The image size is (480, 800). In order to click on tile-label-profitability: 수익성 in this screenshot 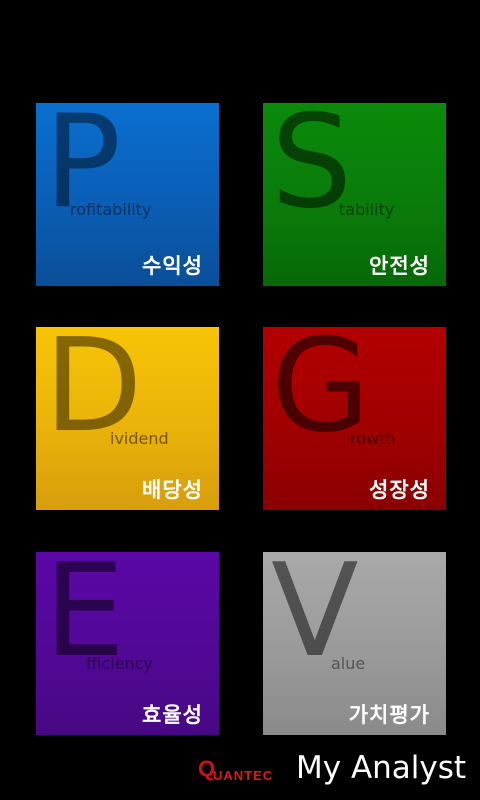, I will do `click(172, 266)`.